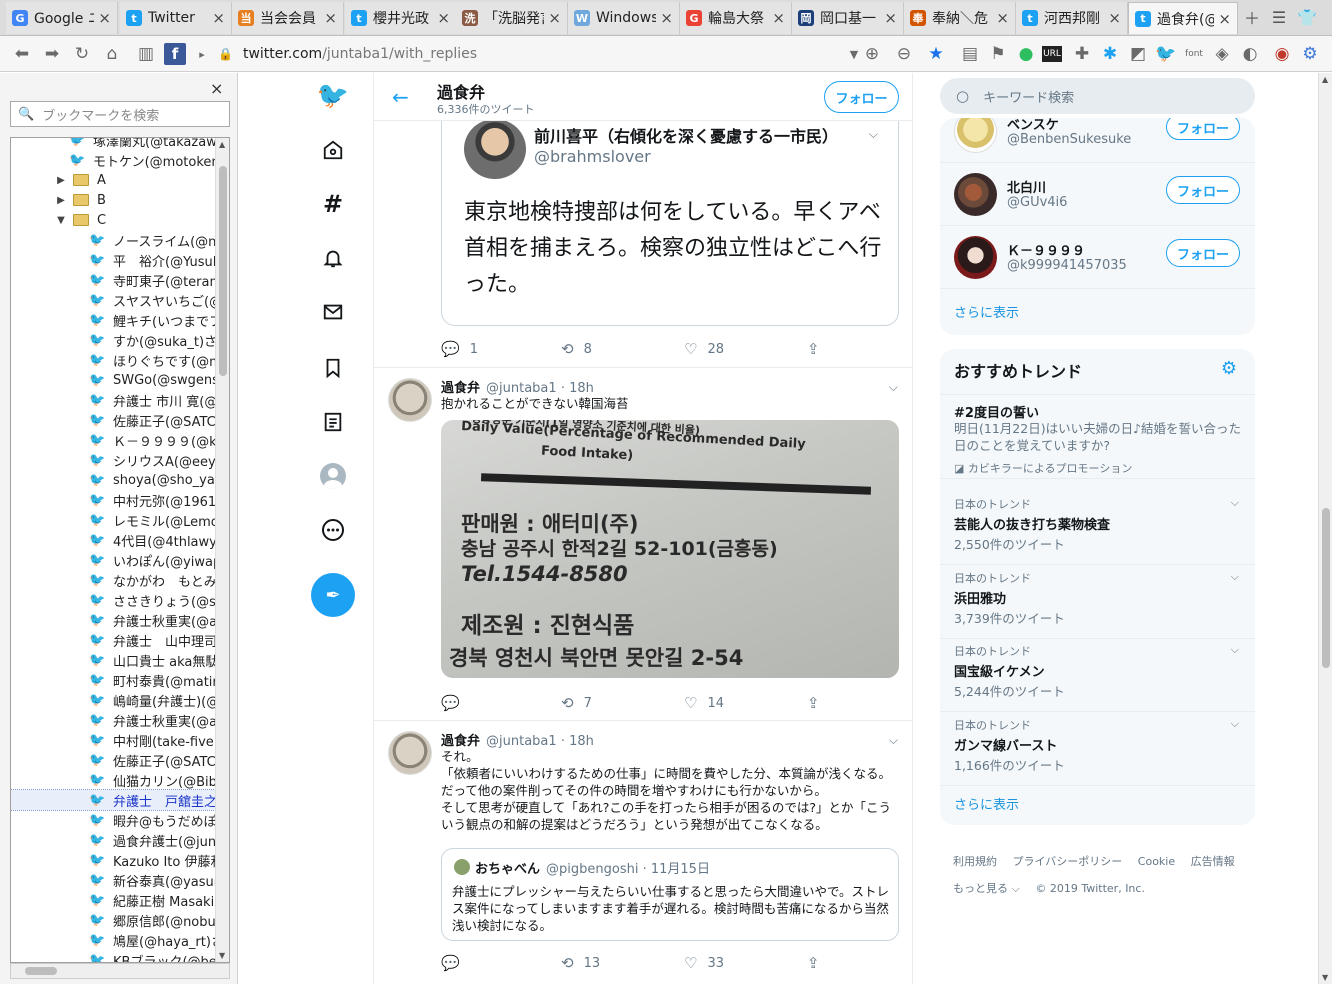  Describe the element at coordinates (113, 280) in the screenshot. I see `bookmark-item: 🐦 寺町東子(@teram` at that location.